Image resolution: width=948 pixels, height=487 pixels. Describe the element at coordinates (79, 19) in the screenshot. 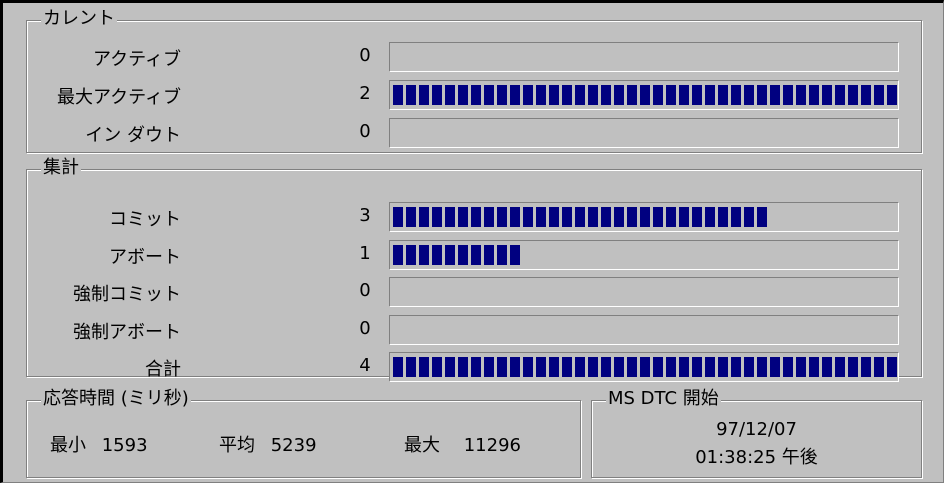

I see `current-group-title: カレント` at that location.